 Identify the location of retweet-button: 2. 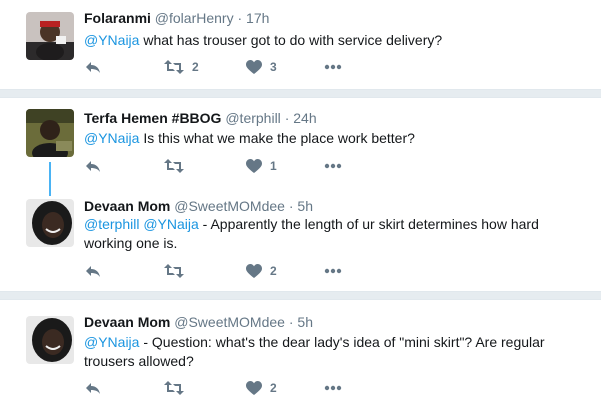
(181, 67).